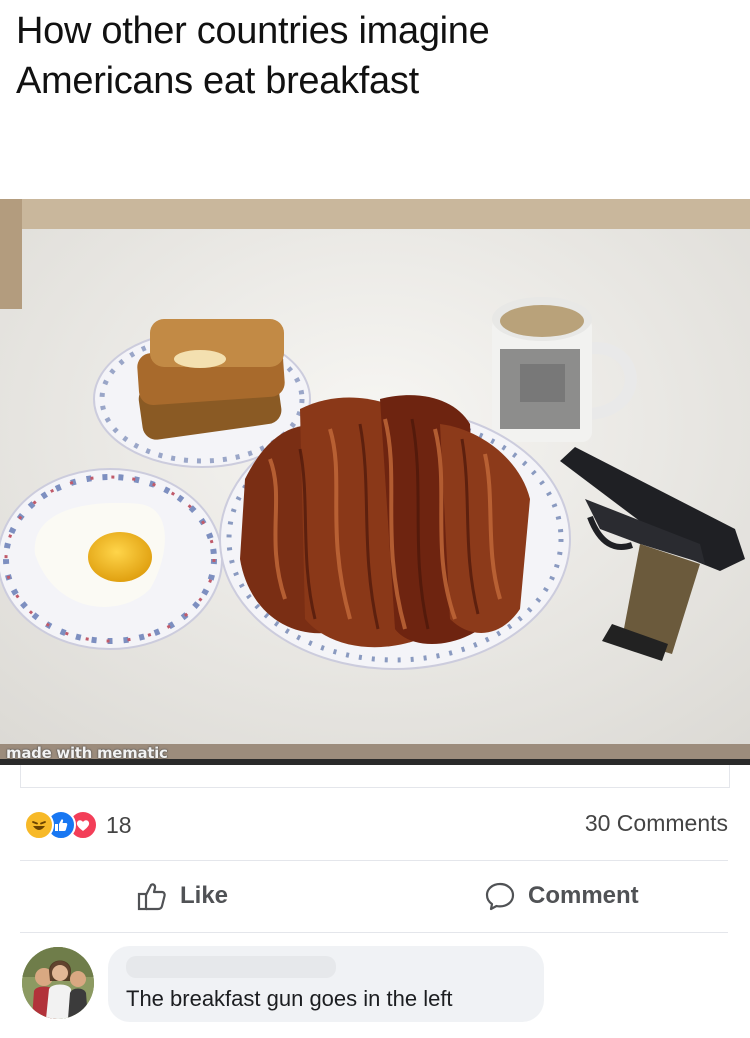 The height and width of the screenshot is (1038, 750). What do you see at coordinates (583, 895) in the screenshot?
I see `comment-label: Comment` at bounding box center [583, 895].